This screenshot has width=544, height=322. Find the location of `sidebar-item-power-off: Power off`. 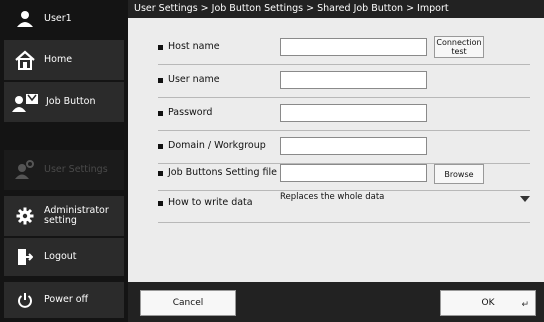

sidebar-item-power-off: Power off is located at coordinates (64, 300).